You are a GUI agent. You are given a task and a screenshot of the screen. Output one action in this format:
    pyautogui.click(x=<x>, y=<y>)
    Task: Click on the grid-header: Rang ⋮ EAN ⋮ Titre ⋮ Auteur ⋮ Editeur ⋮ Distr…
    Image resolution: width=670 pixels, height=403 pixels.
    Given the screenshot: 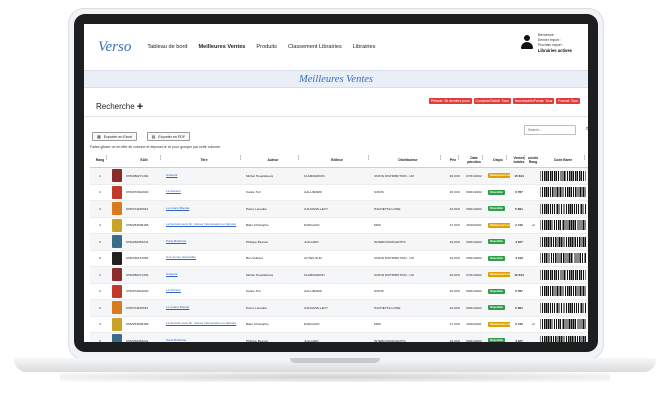 What is the action you would take?
    pyautogui.click(x=339, y=160)
    